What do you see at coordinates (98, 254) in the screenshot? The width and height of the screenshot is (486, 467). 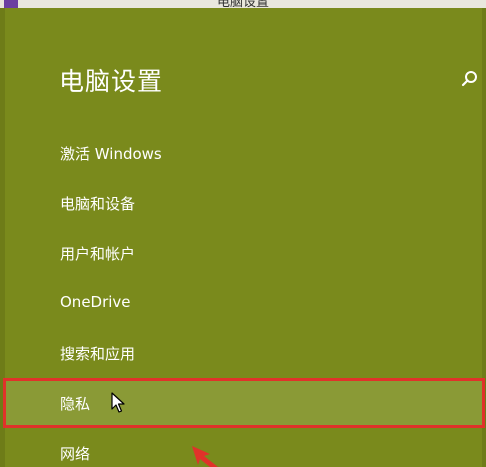 I see `menu-item-label: 用户和帐户` at bounding box center [98, 254].